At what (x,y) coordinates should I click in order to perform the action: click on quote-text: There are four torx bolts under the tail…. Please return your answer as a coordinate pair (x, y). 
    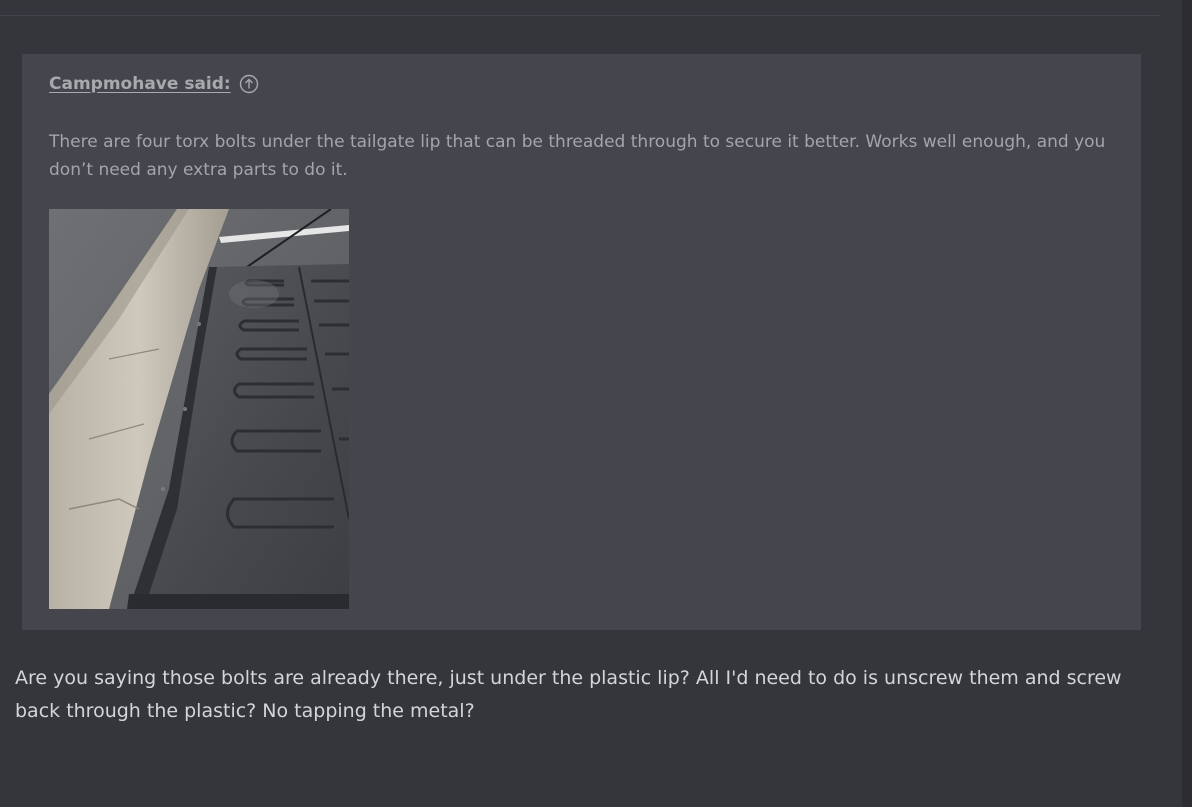
    Looking at the image, I should click on (577, 156).